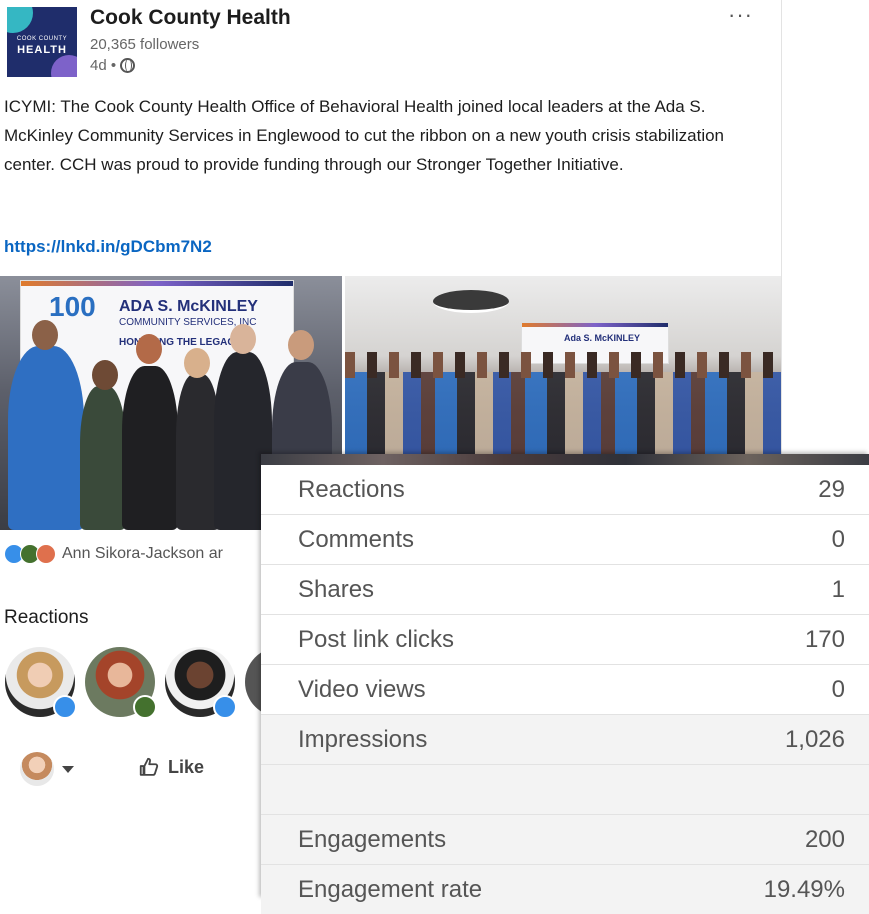 This screenshot has width=869, height=914. I want to click on stat-label: Engagement rate, so click(390, 889).